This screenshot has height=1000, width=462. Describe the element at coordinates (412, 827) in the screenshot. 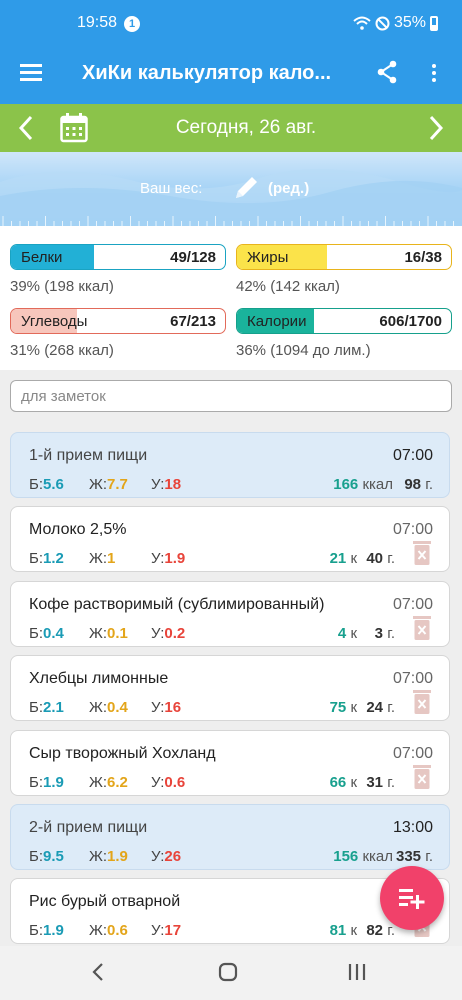

I see `entry-time: 13:00` at that location.